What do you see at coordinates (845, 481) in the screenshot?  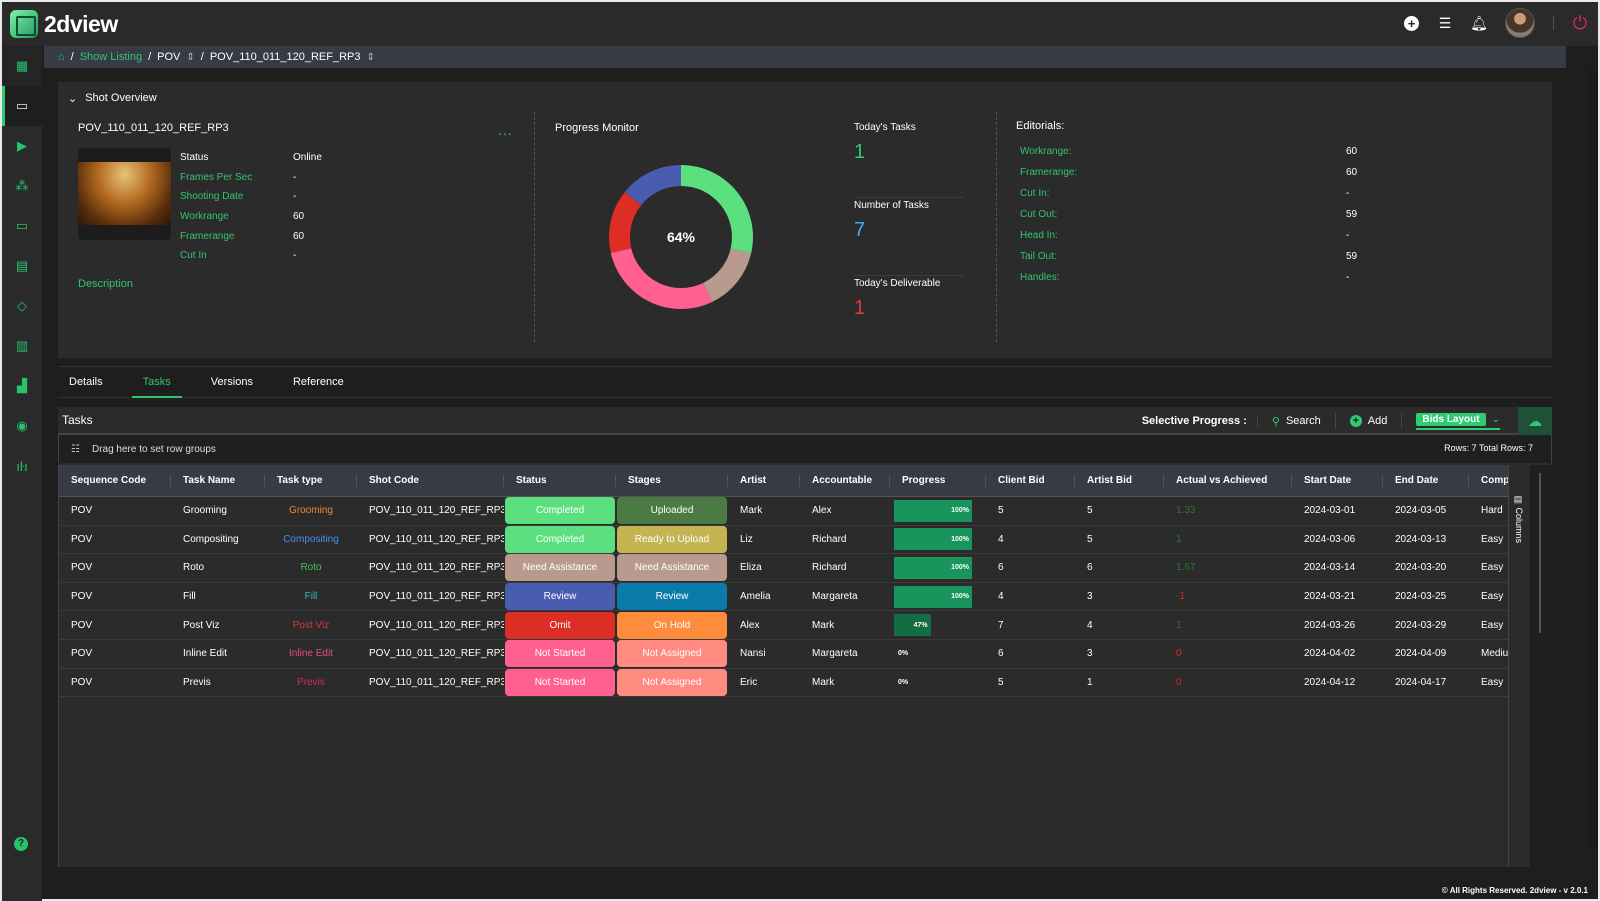 I see `column-header: Accountable` at bounding box center [845, 481].